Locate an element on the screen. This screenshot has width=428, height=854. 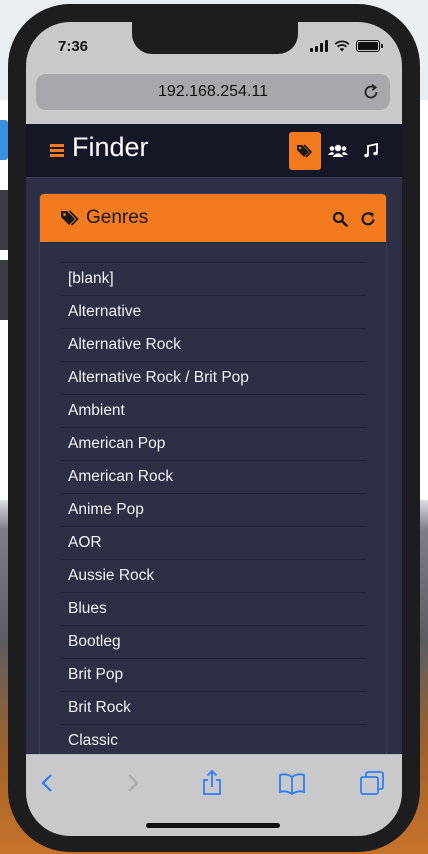
phone-notch is located at coordinates (215, 38).